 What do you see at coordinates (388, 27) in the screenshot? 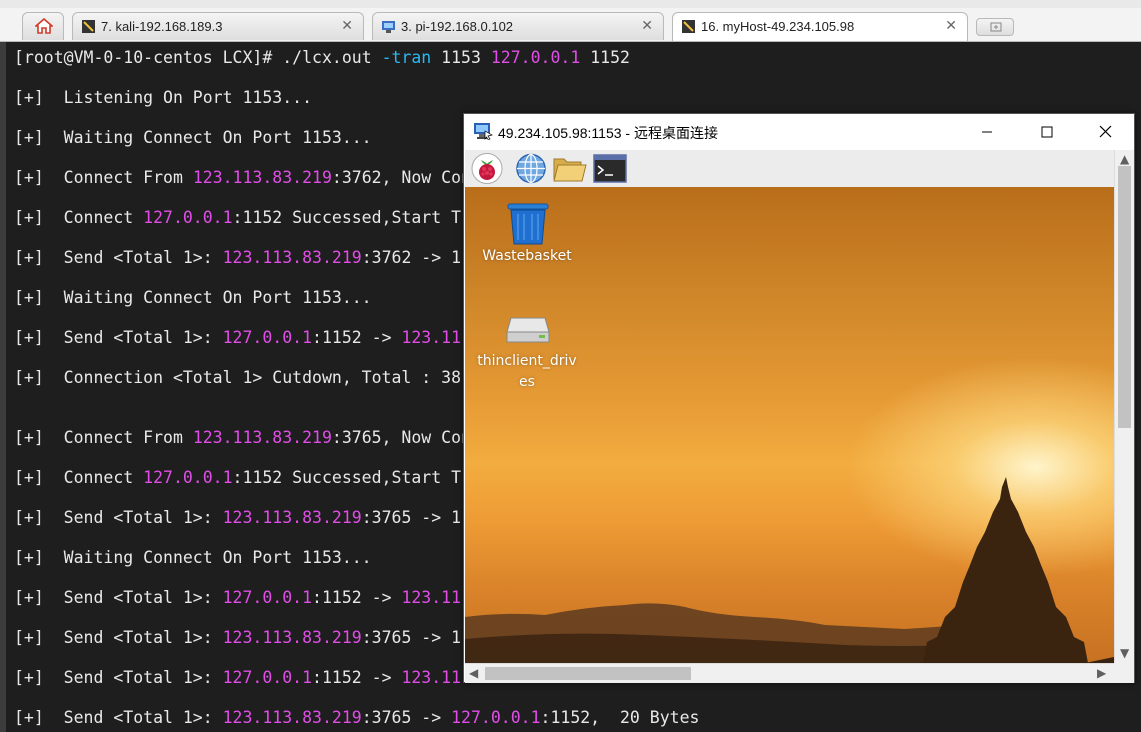
I see `remote-desktop-tab-icon` at bounding box center [388, 27].